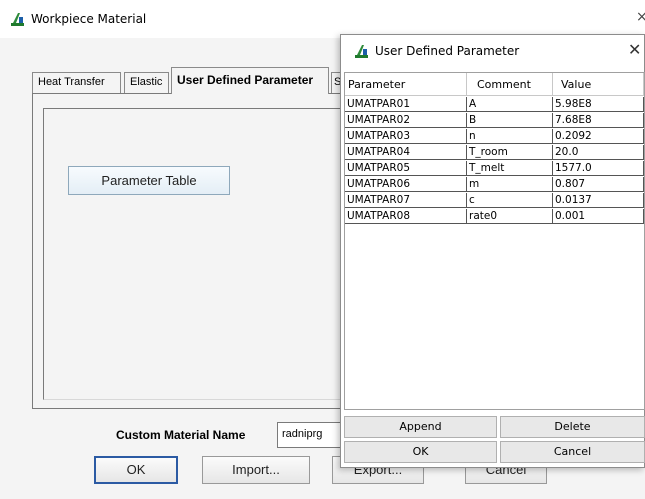 The image size is (645, 499). What do you see at coordinates (17, 19) in the screenshot?
I see `app-icon` at bounding box center [17, 19].